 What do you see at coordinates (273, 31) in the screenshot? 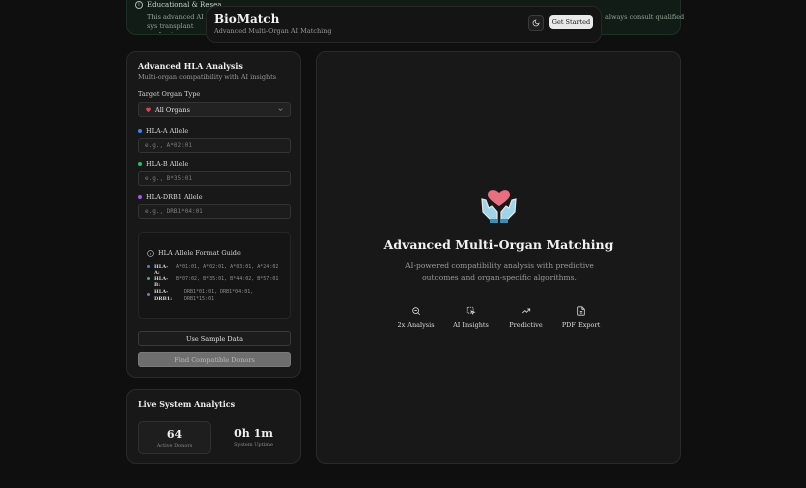
I see `brand-tagline: Advanced Multi-Organ AI Matching` at bounding box center [273, 31].